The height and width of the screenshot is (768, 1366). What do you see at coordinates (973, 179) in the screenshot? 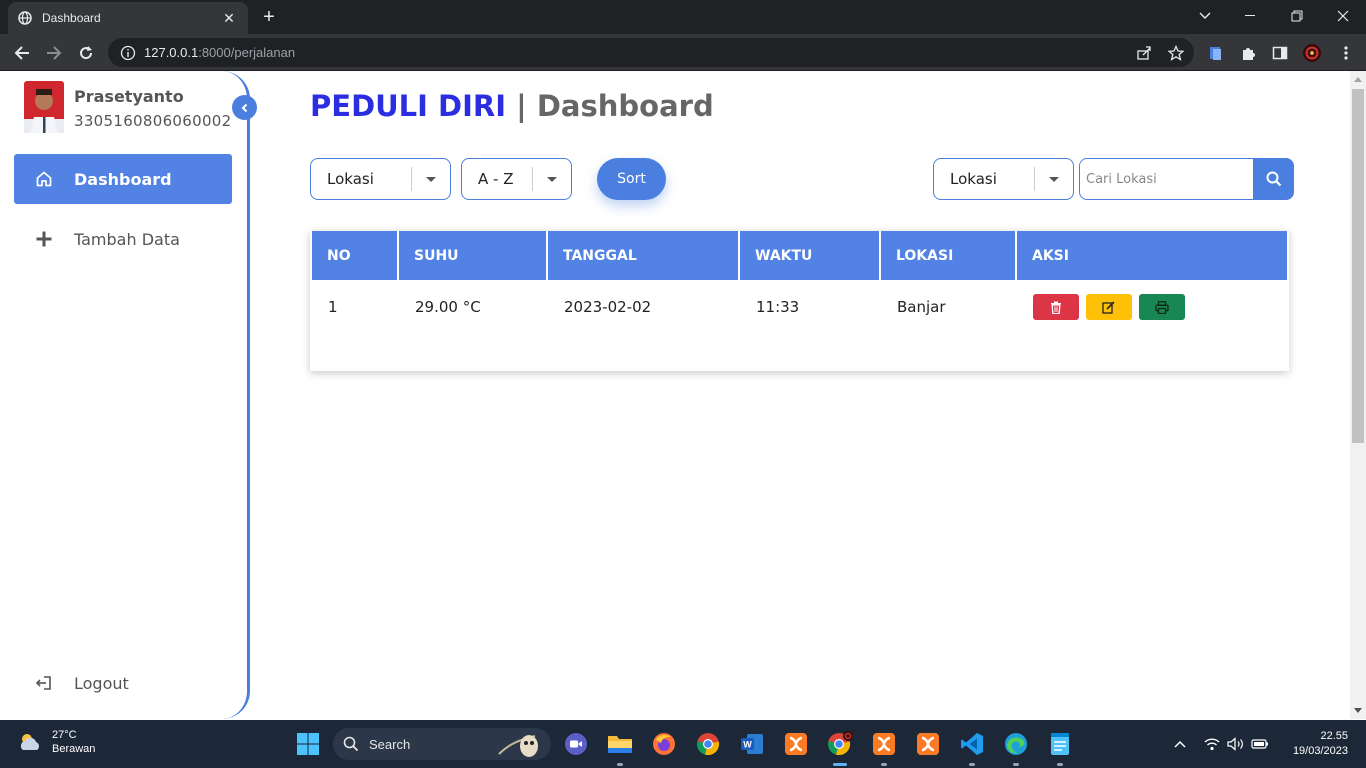
I see `search-field-value: Lokasi` at bounding box center [973, 179].